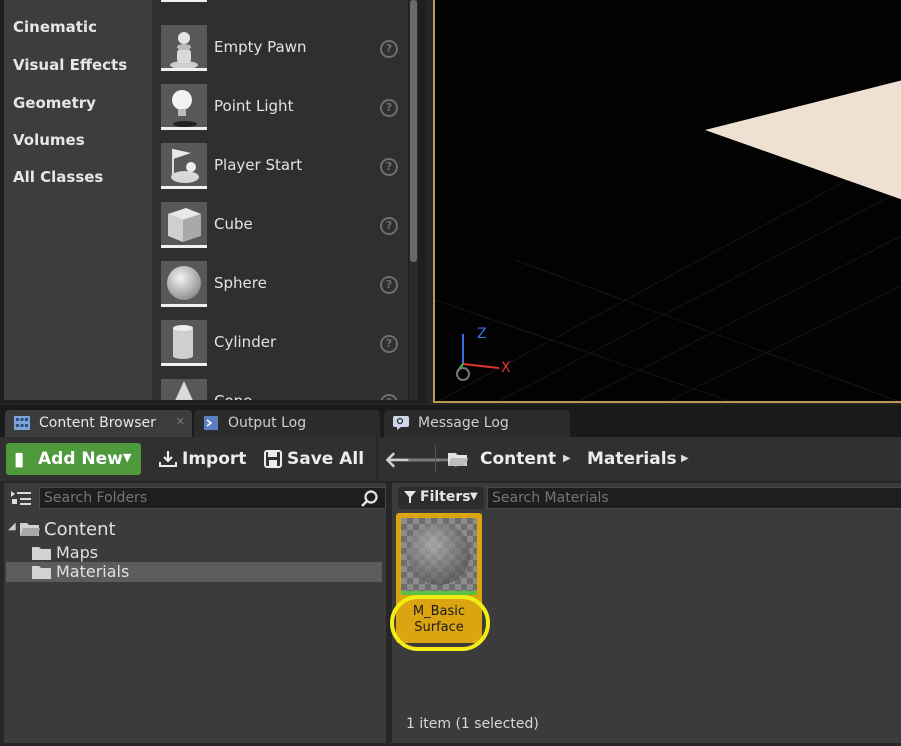 This screenshot has height=746, width=901. I want to click on actor-item-sphere: Sphere ?, so click(280, 285).